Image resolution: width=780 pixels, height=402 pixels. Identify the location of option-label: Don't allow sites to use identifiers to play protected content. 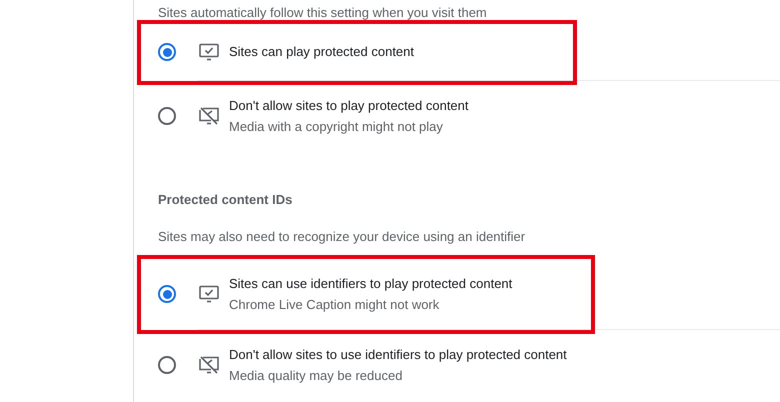
(398, 355).